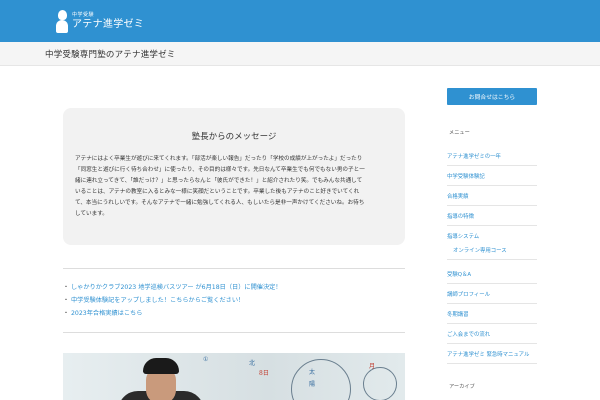 The height and width of the screenshot is (400, 600). Describe the element at coordinates (108, 24) in the screenshot. I see `logo-main-text: アテナ進学ゼミ` at that location.